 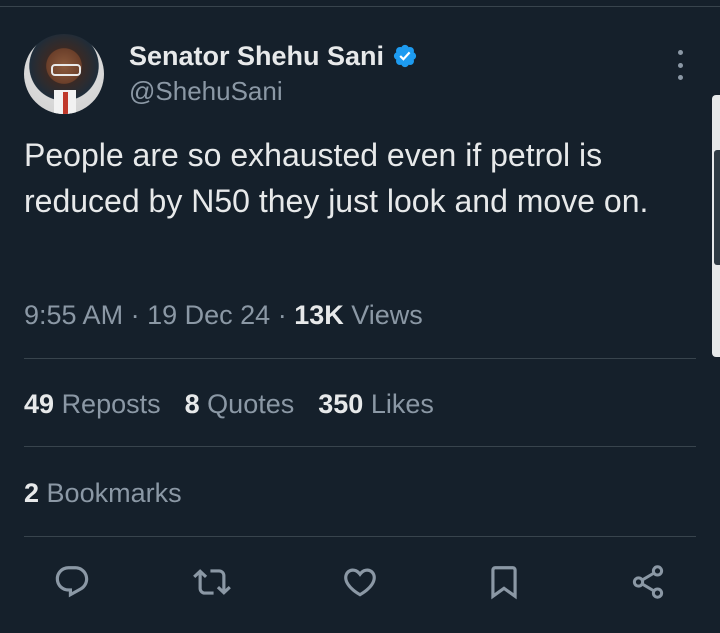 I want to click on top-divider, so click(x=360, y=6).